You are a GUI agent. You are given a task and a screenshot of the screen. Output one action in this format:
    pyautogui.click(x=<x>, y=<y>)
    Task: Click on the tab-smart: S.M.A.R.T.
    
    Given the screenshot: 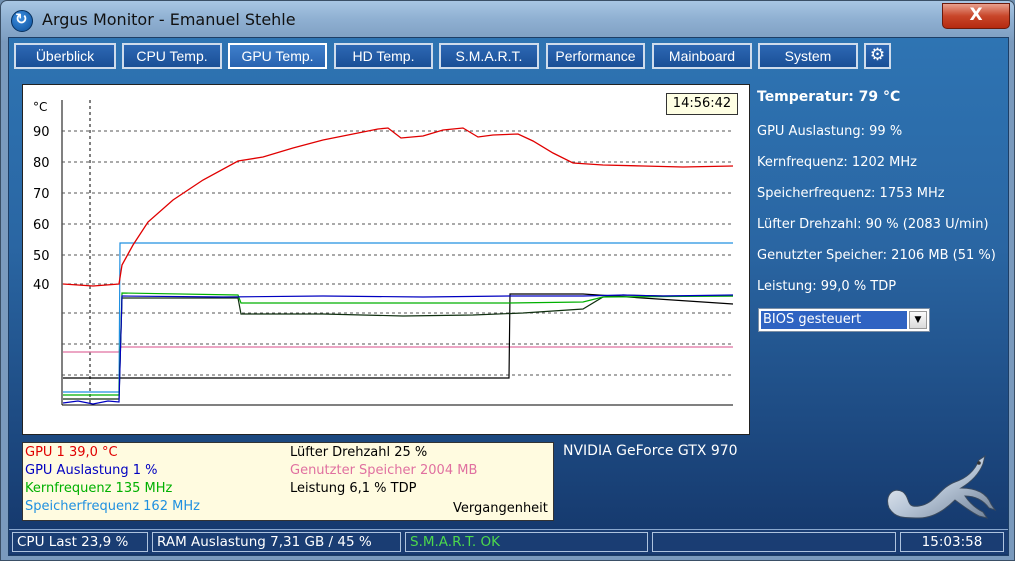 What is the action you would take?
    pyautogui.click(x=489, y=56)
    